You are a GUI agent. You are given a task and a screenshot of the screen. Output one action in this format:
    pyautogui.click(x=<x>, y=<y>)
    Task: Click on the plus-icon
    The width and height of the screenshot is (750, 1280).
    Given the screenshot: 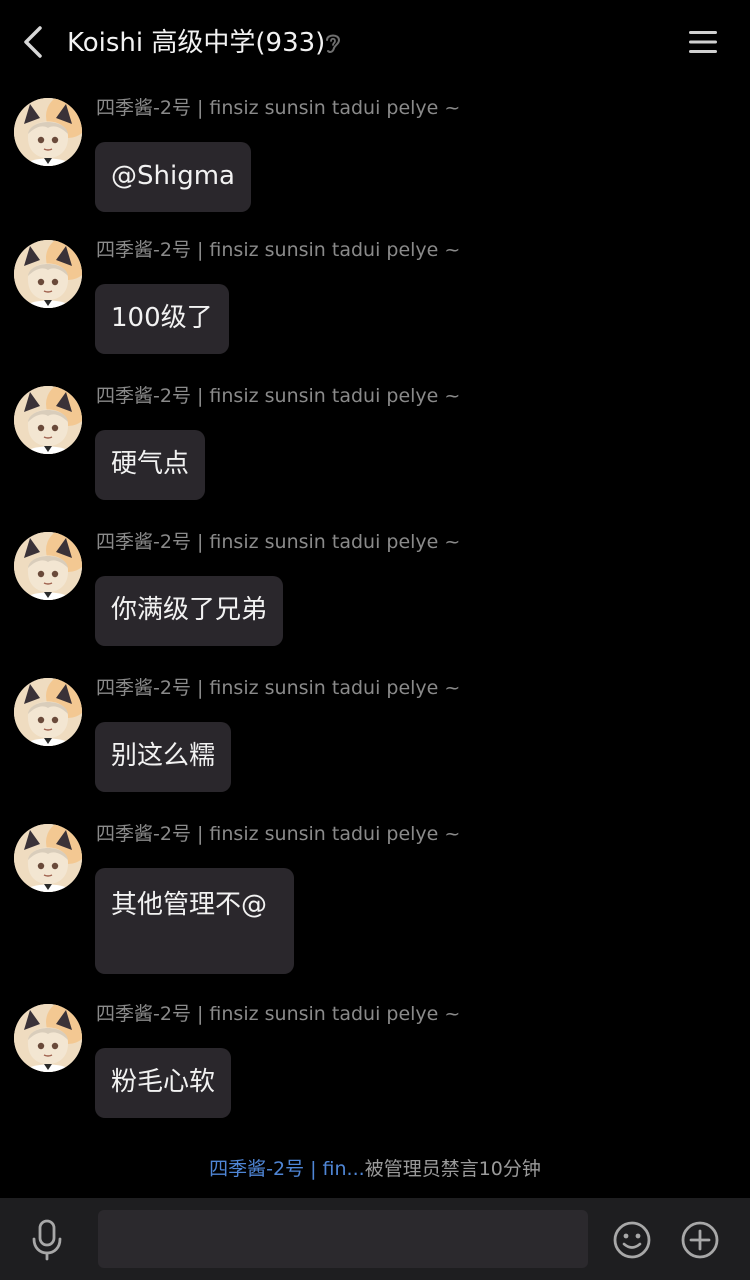 What is the action you would take?
    pyautogui.click(x=700, y=1240)
    